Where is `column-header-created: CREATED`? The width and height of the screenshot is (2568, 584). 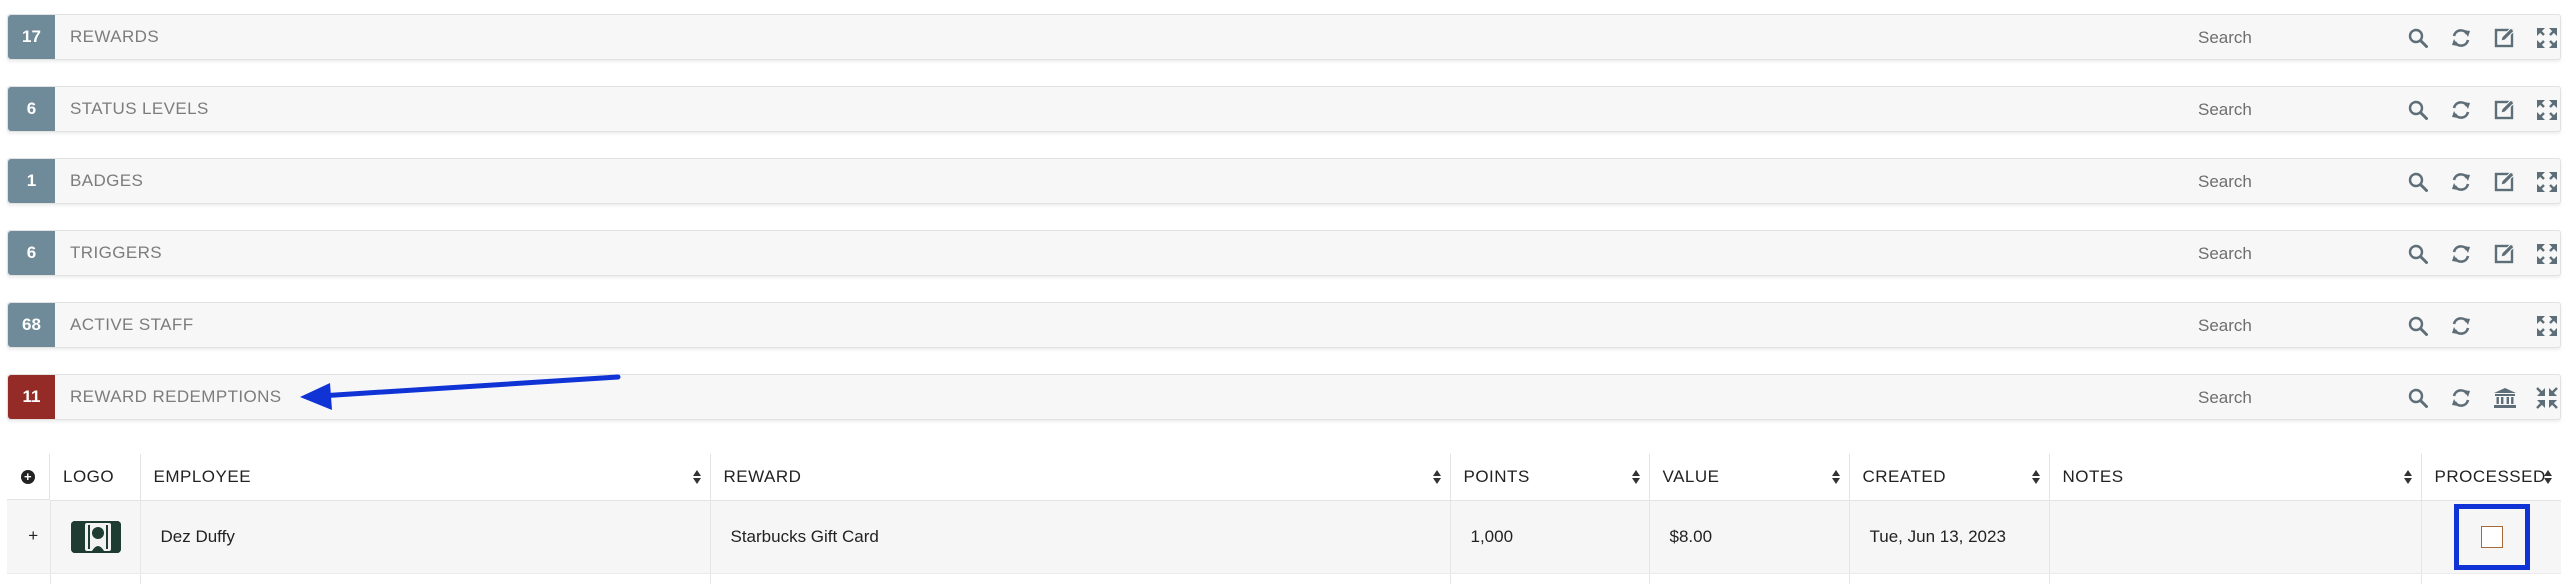 column-header-created: CREATED is located at coordinates (1949, 477).